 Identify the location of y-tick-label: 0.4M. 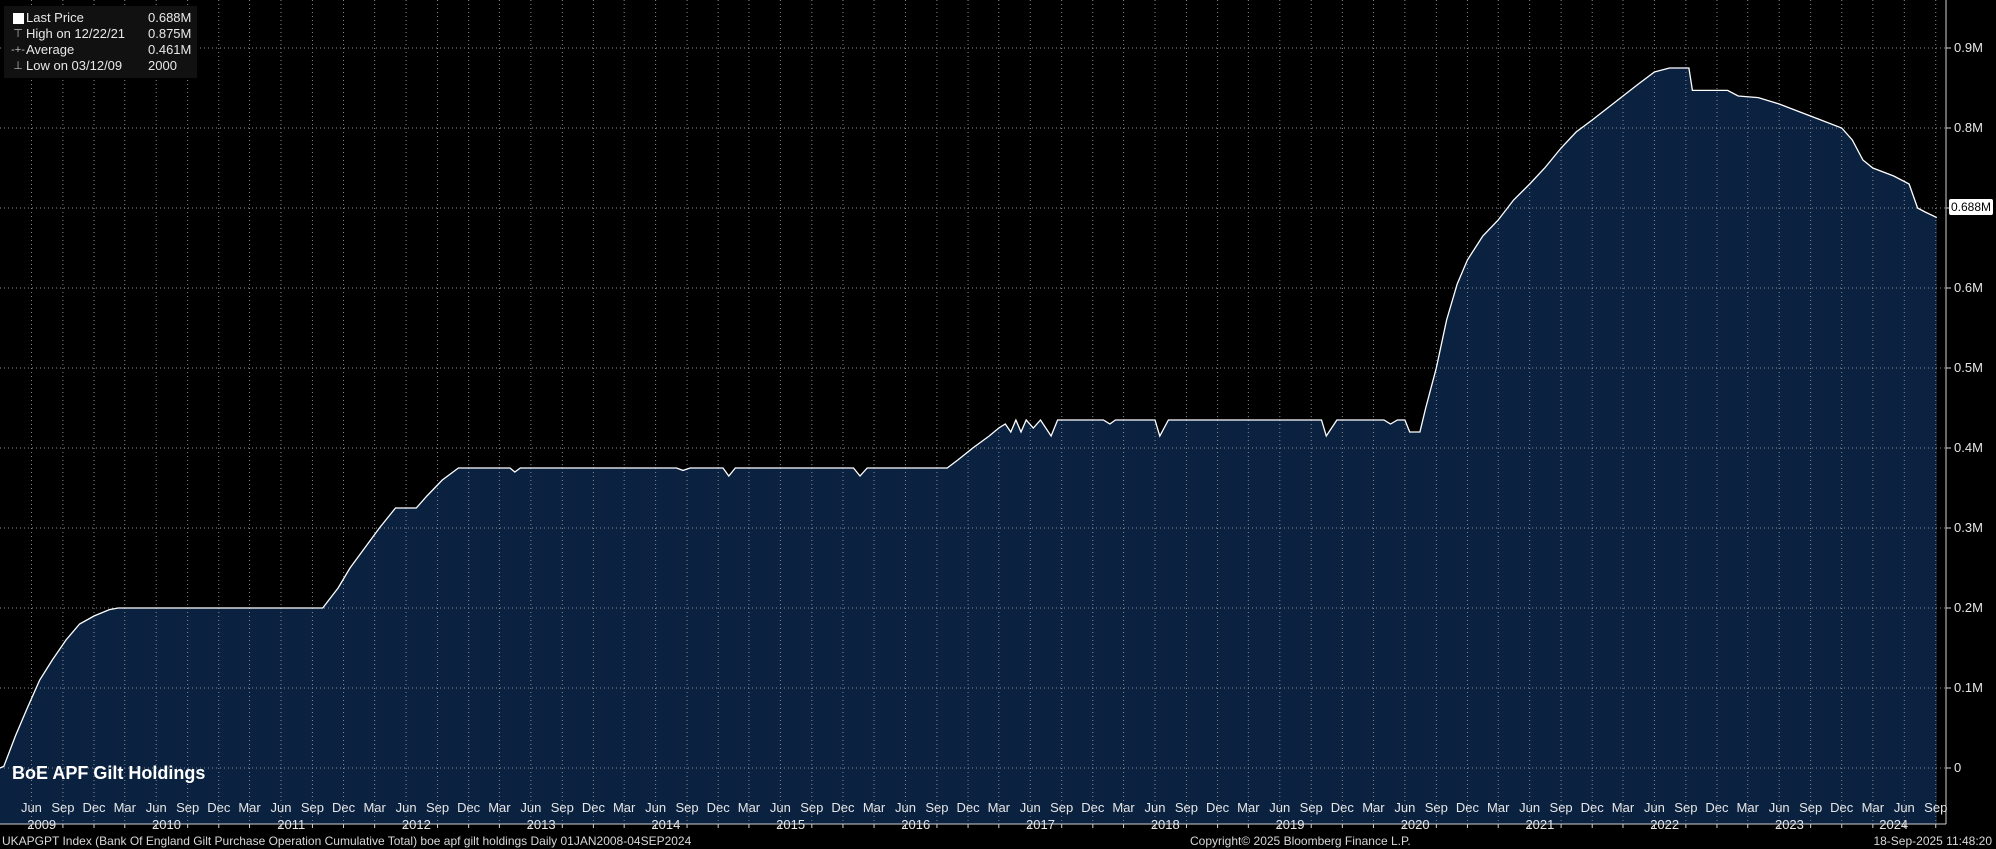
(1968, 447).